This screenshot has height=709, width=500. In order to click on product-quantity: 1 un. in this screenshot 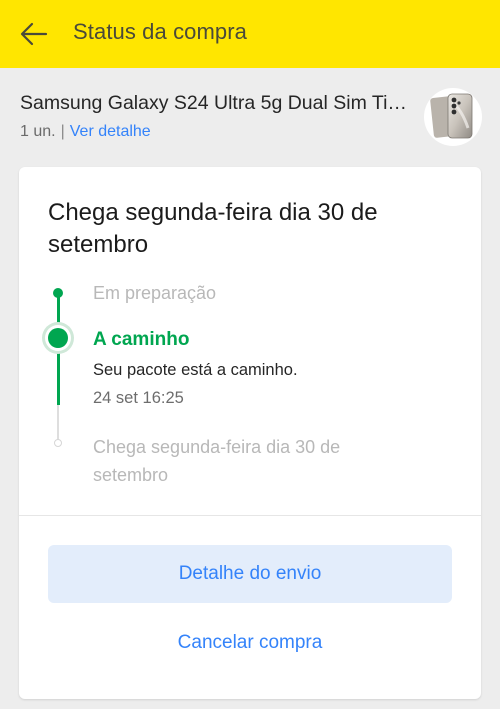, I will do `click(38, 131)`.